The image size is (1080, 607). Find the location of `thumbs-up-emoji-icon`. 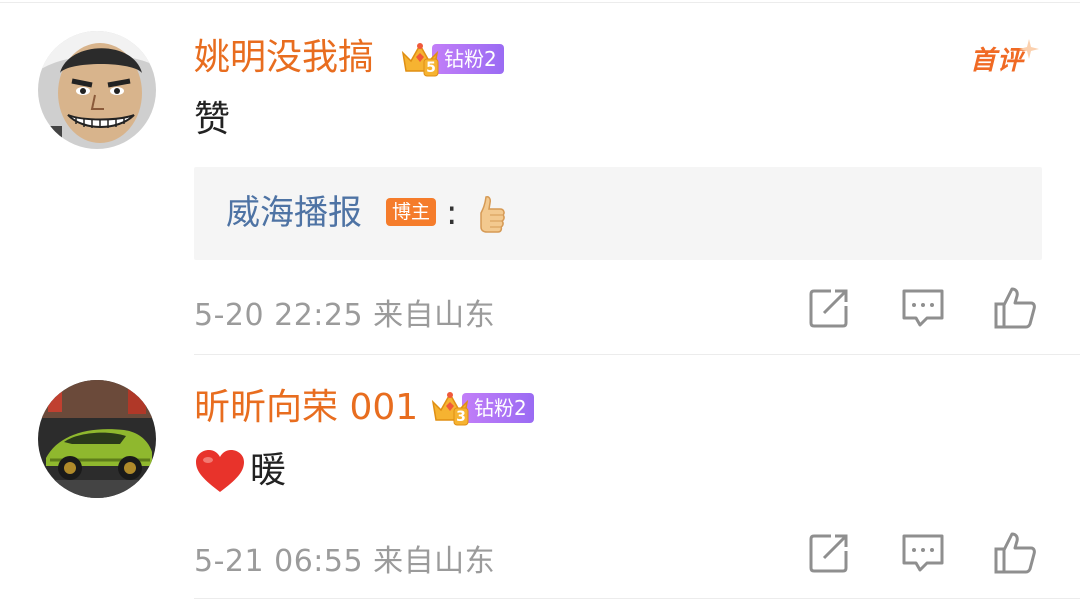

thumbs-up-emoji-icon is located at coordinates (492, 214).